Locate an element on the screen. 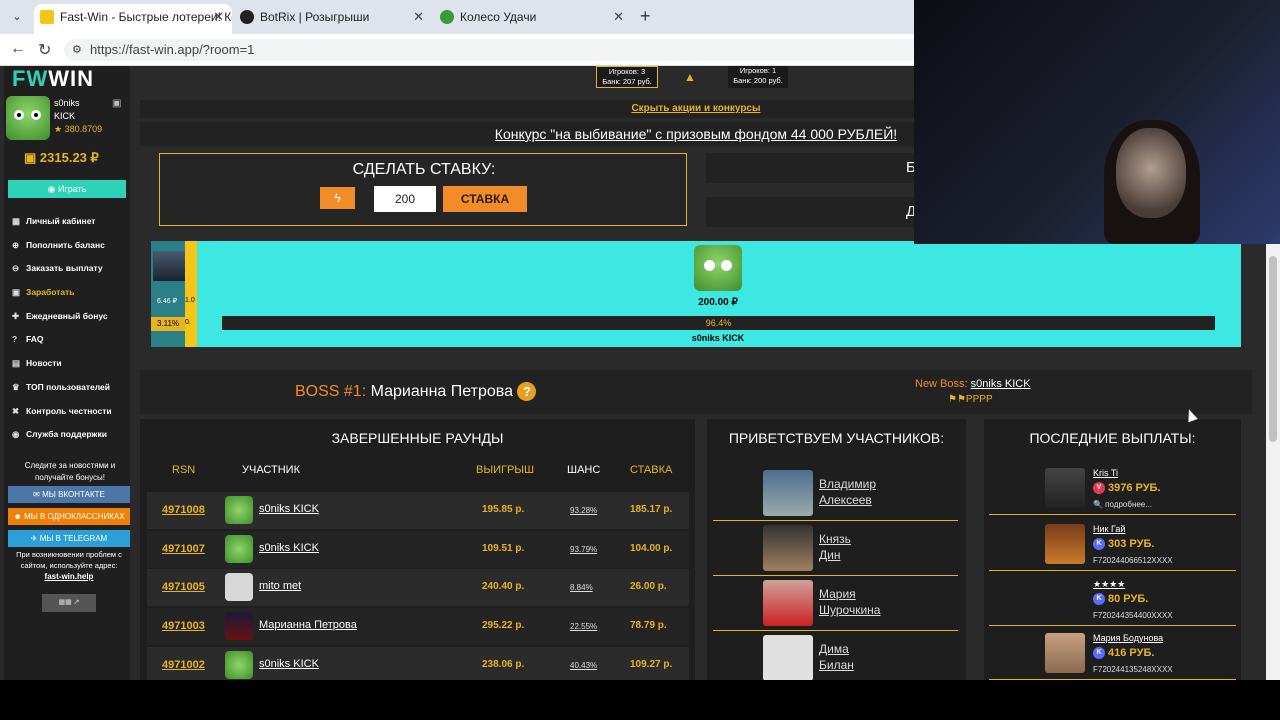 This screenshot has height=720, width=1280. round-id-link: 4971003 is located at coordinates (183, 626).